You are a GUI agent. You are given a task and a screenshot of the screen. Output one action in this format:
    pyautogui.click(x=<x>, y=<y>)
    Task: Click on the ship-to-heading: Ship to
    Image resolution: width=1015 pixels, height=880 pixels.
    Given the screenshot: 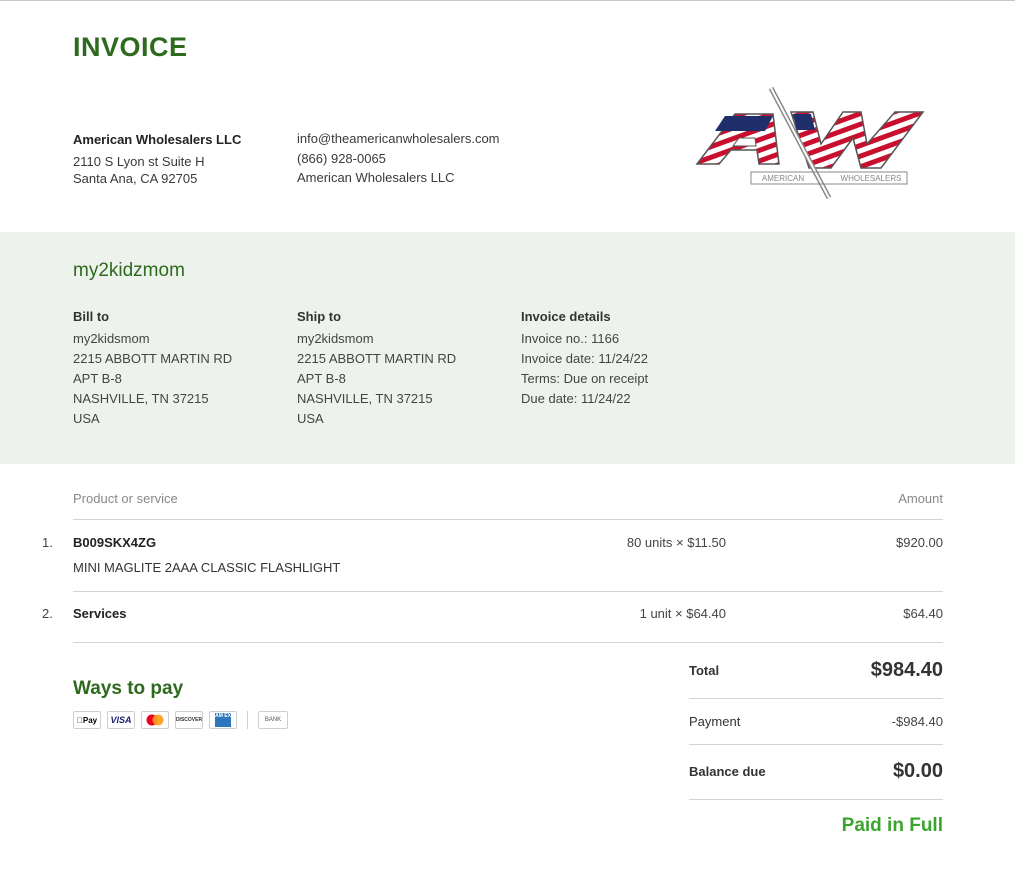 What is the action you would take?
    pyautogui.click(x=319, y=316)
    